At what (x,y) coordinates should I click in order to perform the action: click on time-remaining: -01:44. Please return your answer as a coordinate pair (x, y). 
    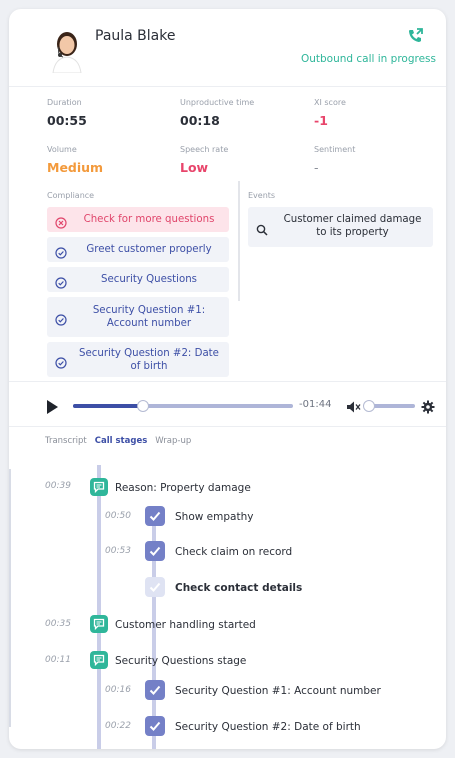
    Looking at the image, I should click on (315, 404).